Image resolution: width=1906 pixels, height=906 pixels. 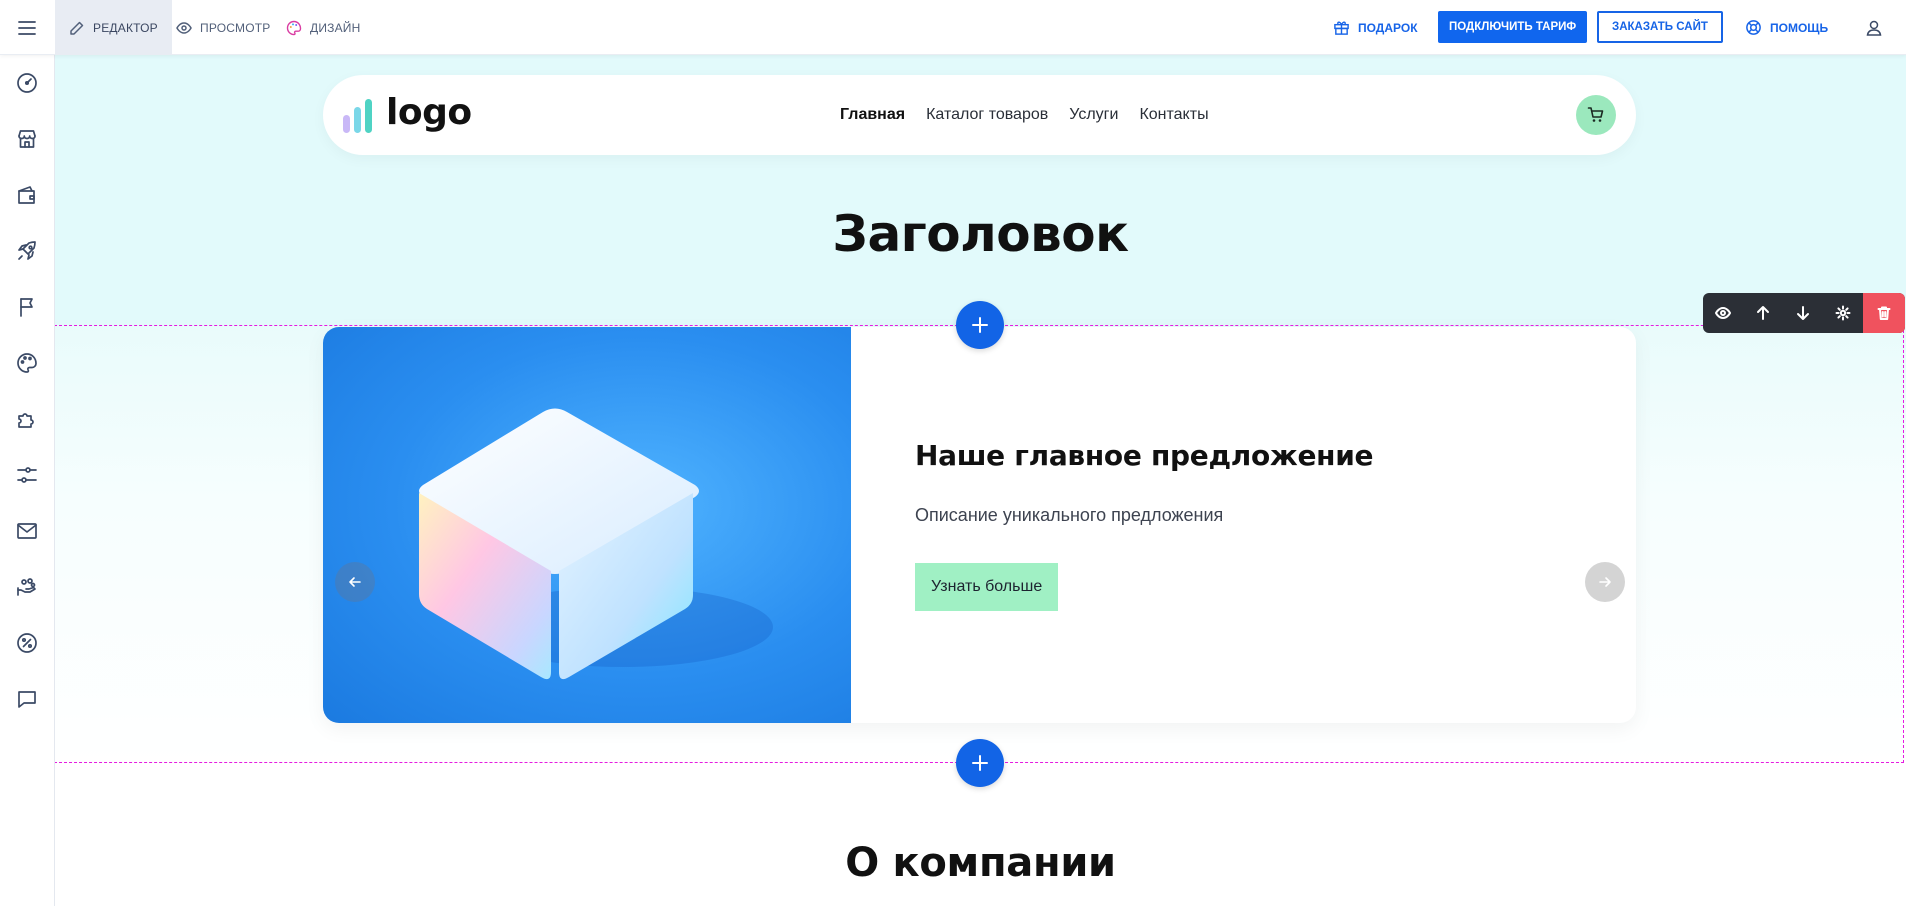 I want to click on sidebar-item-chat, so click(x=27, y=699).